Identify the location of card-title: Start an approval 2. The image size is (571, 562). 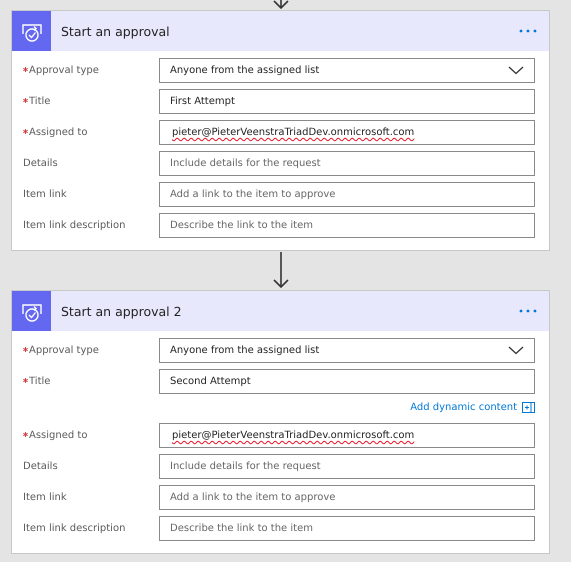
(122, 311).